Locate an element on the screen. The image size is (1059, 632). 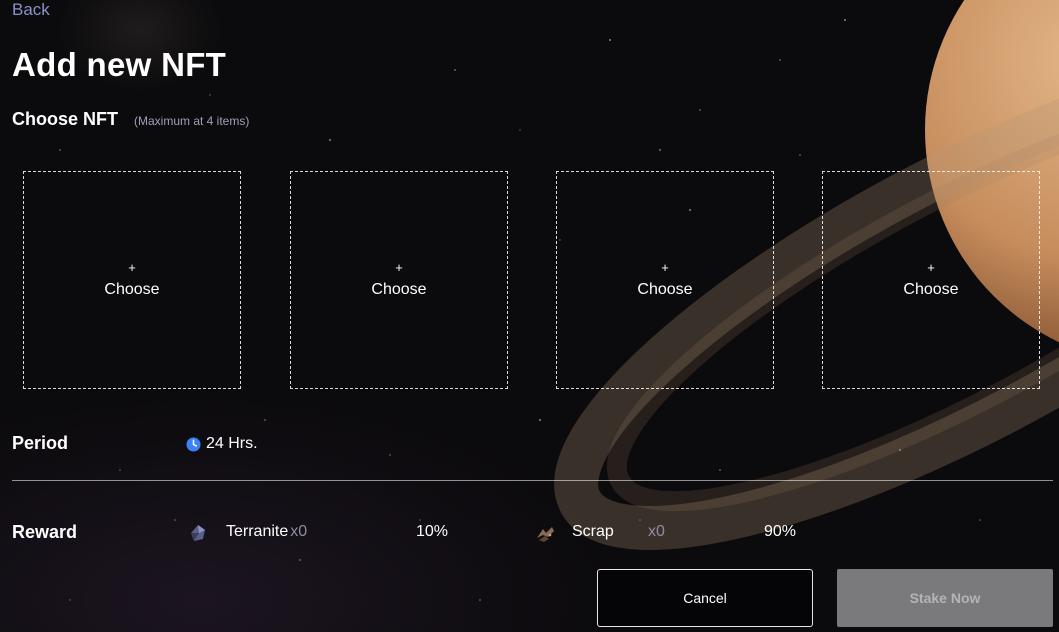
reward-scrap-percent: 90% is located at coordinates (780, 531).